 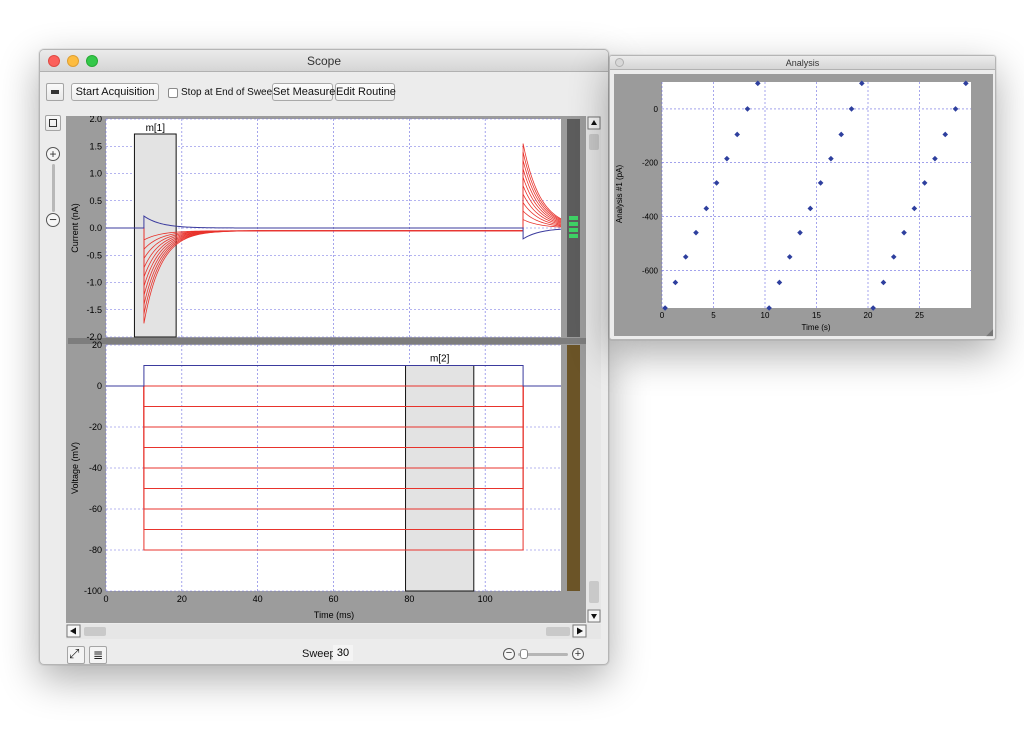 What do you see at coordinates (409, 599) in the screenshot?
I see `x-tick-label: 80` at bounding box center [409, 599].